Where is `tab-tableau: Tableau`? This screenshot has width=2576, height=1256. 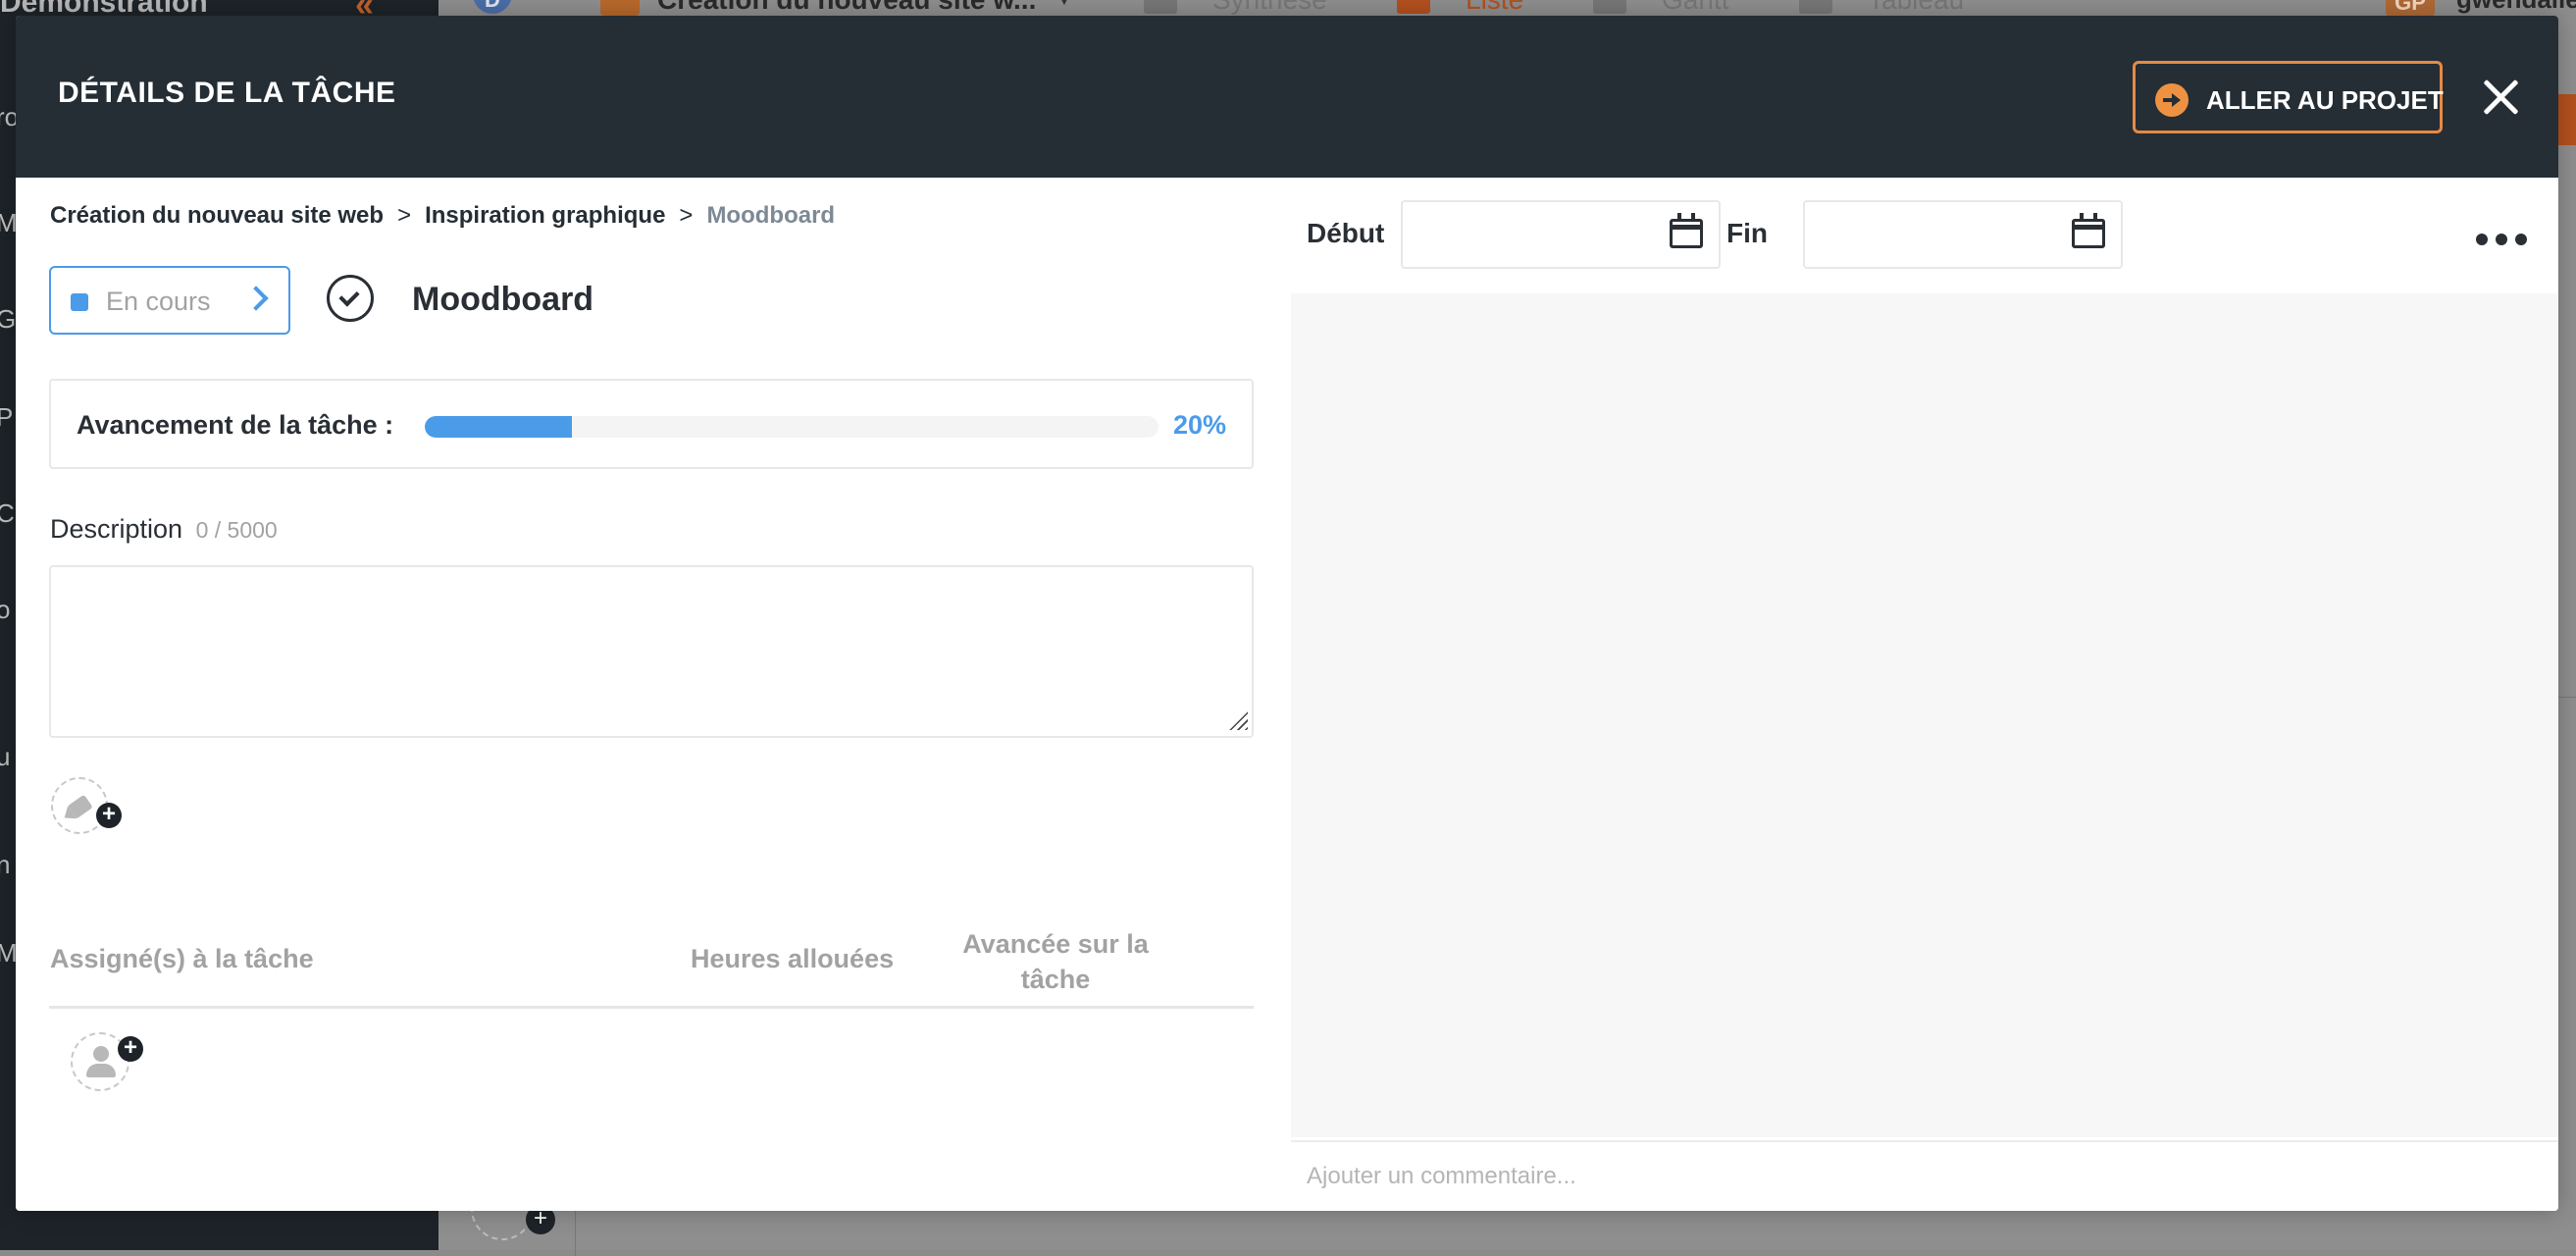 tab-tableau: Tableau is located at coordinates (1916, 8).